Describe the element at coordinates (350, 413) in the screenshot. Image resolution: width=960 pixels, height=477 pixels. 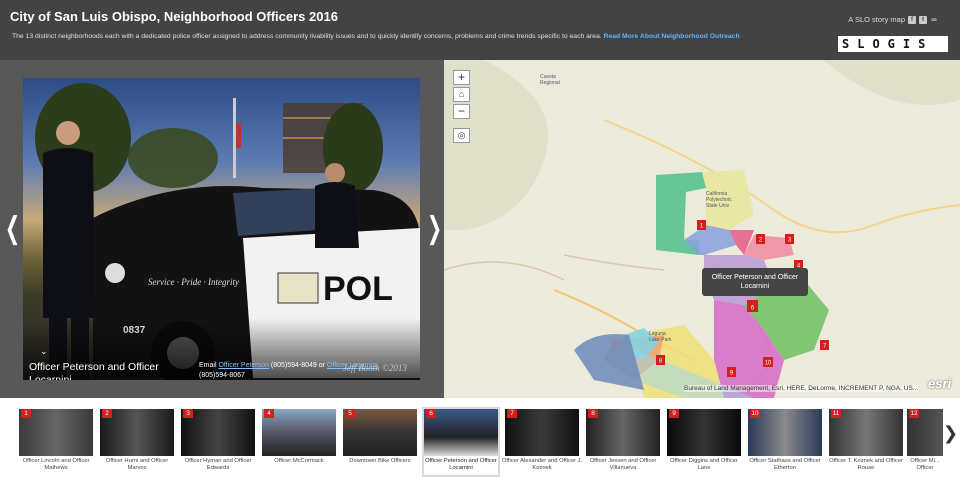
I see `thumbnail-number: 5` at that location.